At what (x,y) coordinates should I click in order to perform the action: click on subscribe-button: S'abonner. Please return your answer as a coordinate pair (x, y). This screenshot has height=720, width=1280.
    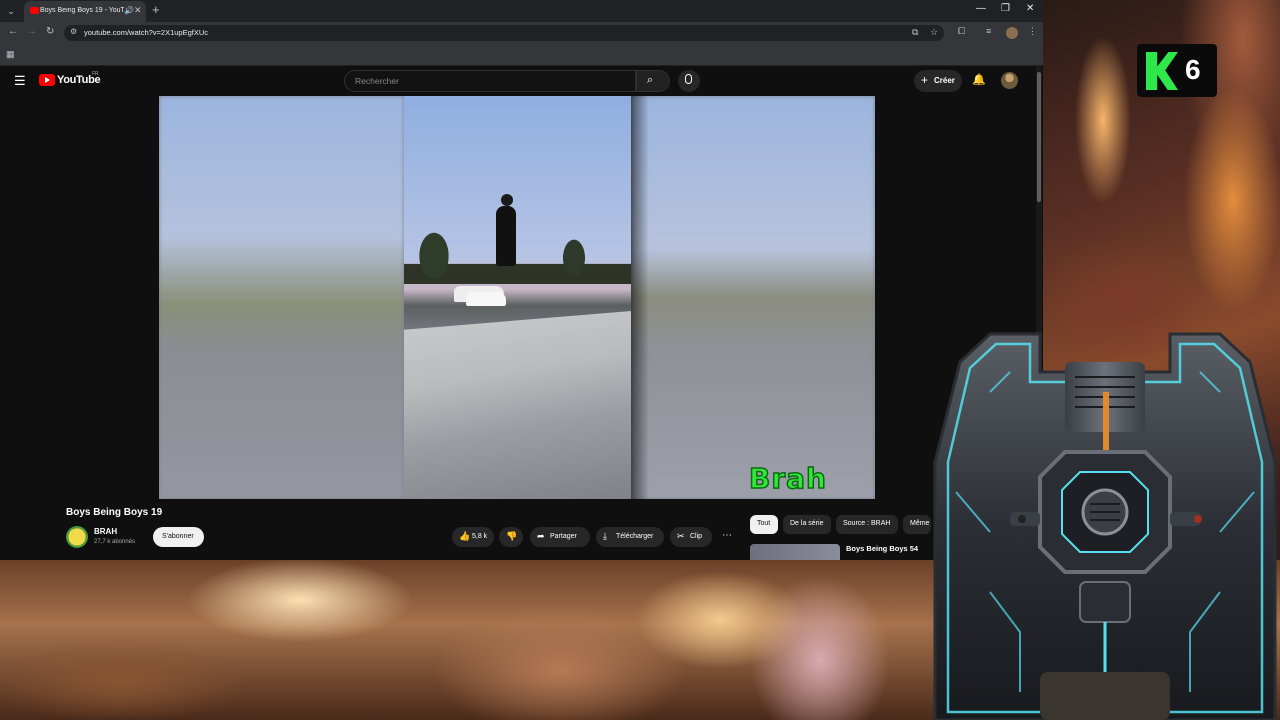
    Looking at the image, I should click on (178, 537).